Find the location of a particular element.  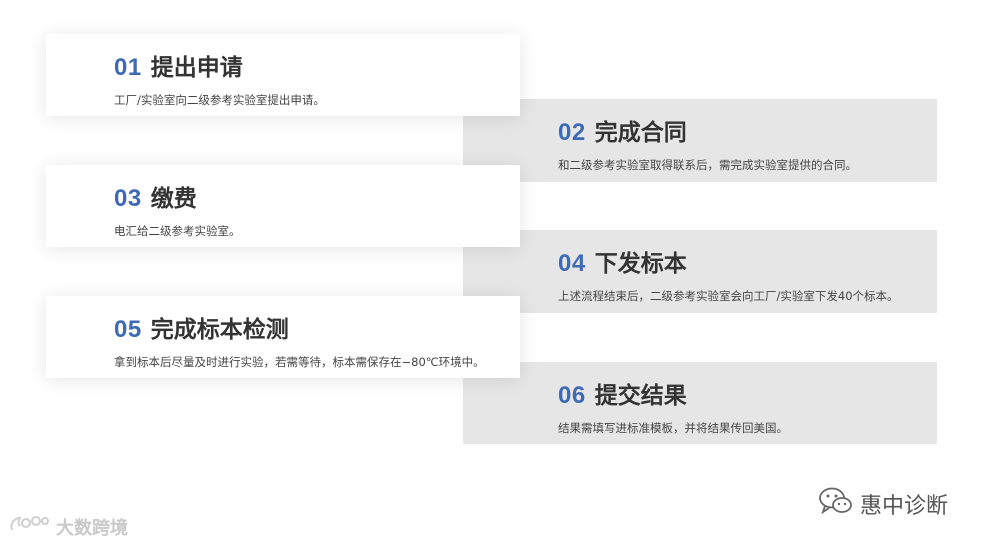

step-card-1: 01 提出申请 工厂/实验室向二级参考实验室提出申请。 is located at coordinates (283, 75).